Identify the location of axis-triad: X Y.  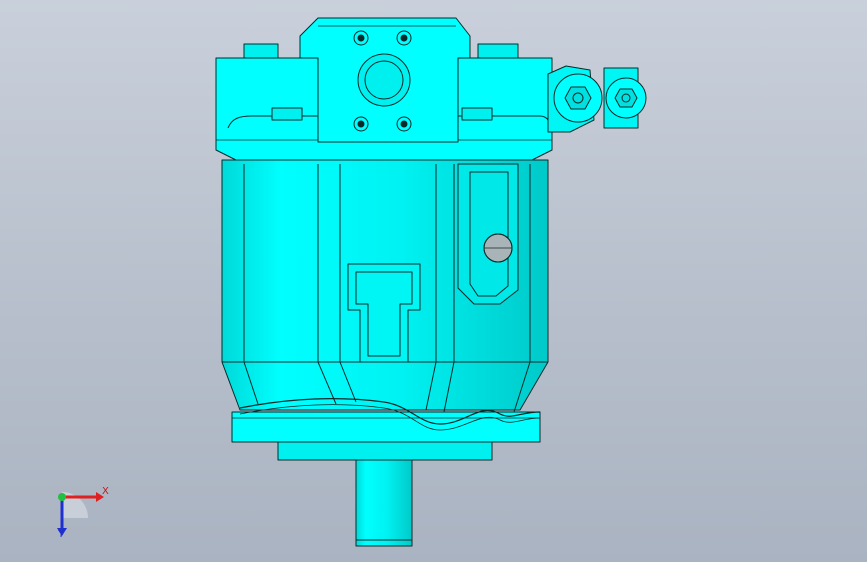
(78, 513).